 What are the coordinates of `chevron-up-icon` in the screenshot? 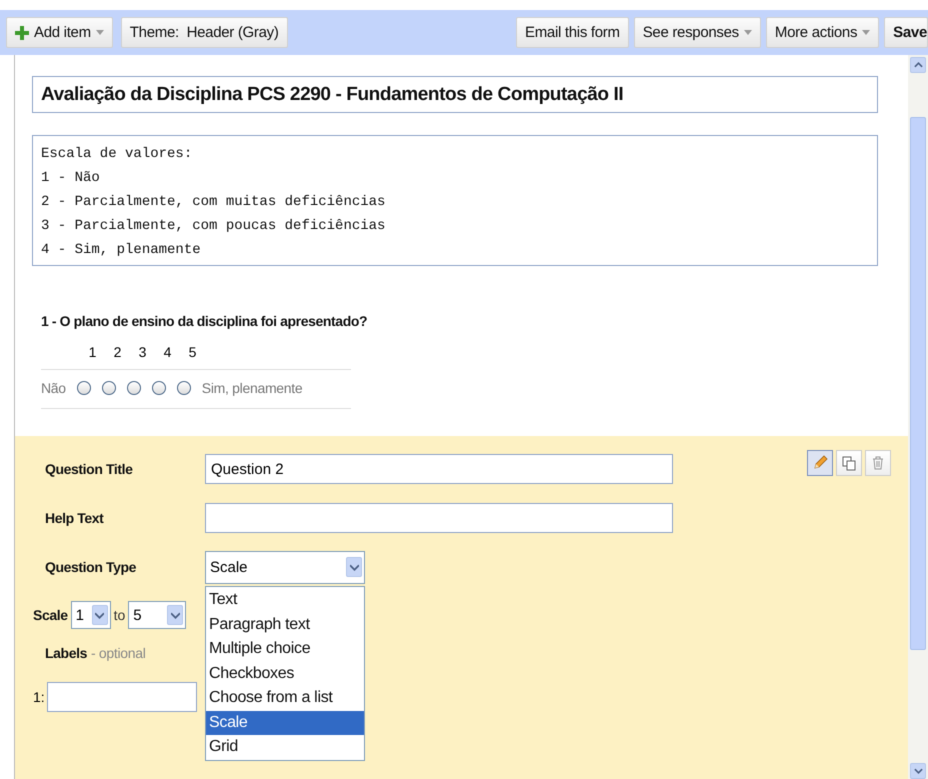 It's located at (918, 65).